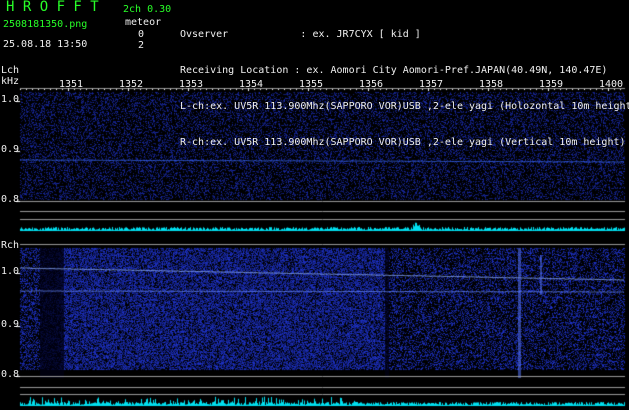 The height and width of the screenshot is (410, 629). I want to click on khz-unit-label: kHz, so click(10, 81).